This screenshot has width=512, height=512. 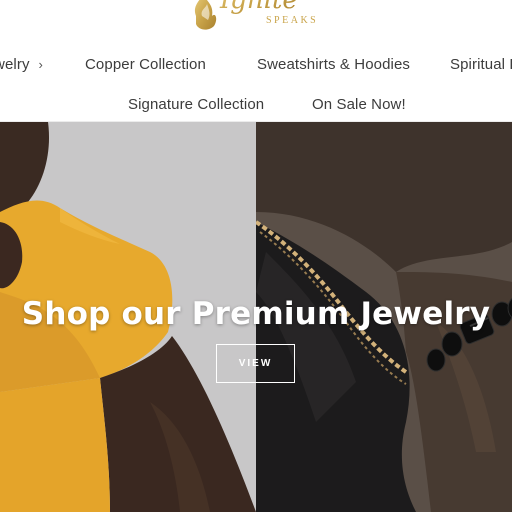 I want to click on nav-item-sweatshirts-hoodies: Sweatshirts & Hoodies, so click(x=333, y=64).